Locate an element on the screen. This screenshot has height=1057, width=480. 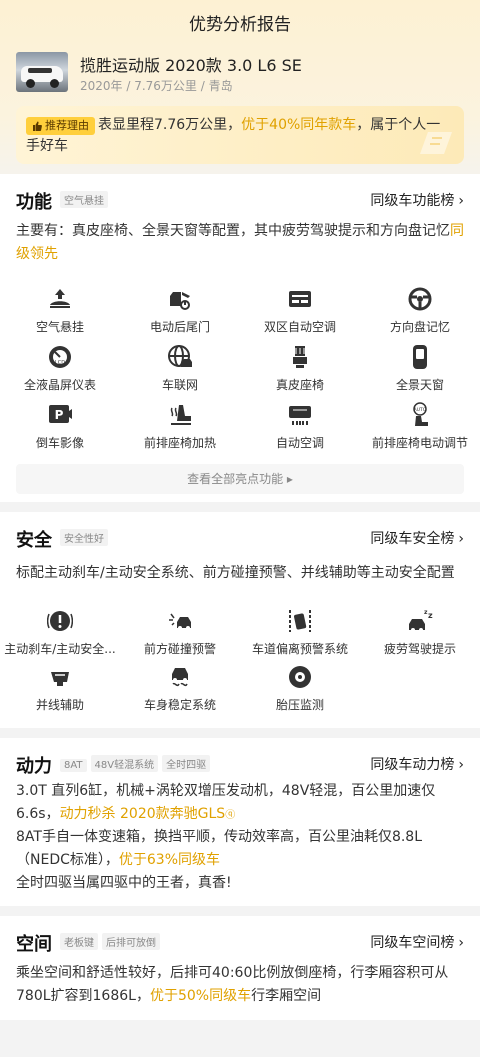
feature-item: 双区自动空调 is located at coordinates (300, 310).